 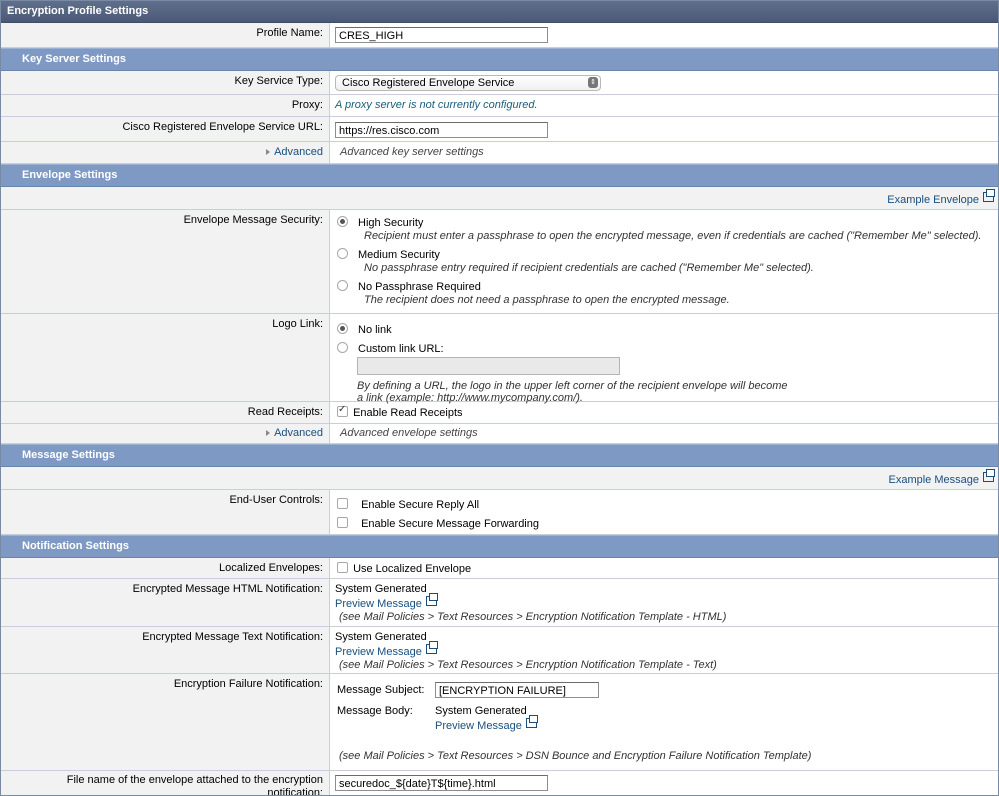 I want to click on custom-link-radio, so click(x=342, y=347).